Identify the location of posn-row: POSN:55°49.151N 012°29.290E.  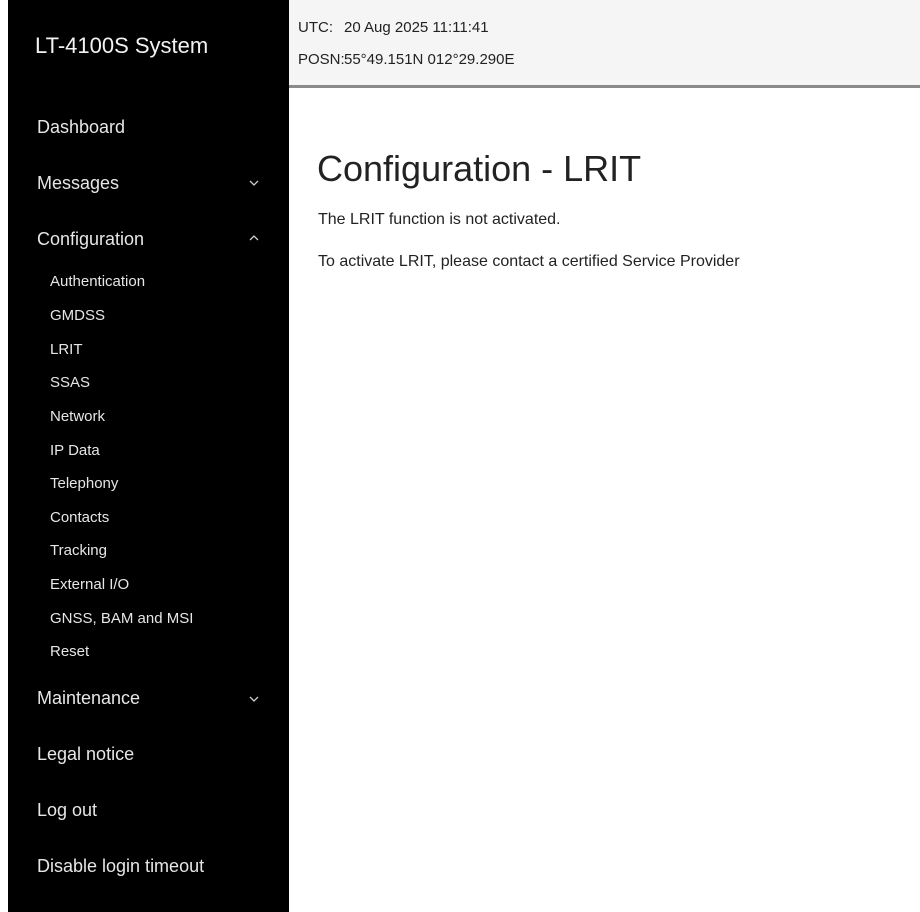
(406, 59).